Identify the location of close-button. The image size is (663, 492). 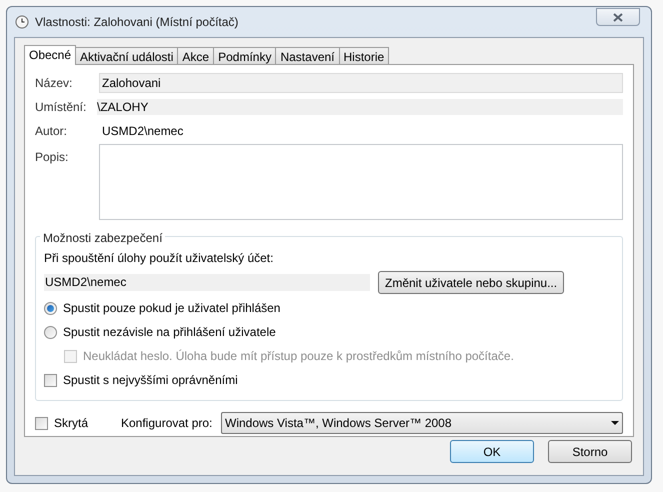
(618, 17).